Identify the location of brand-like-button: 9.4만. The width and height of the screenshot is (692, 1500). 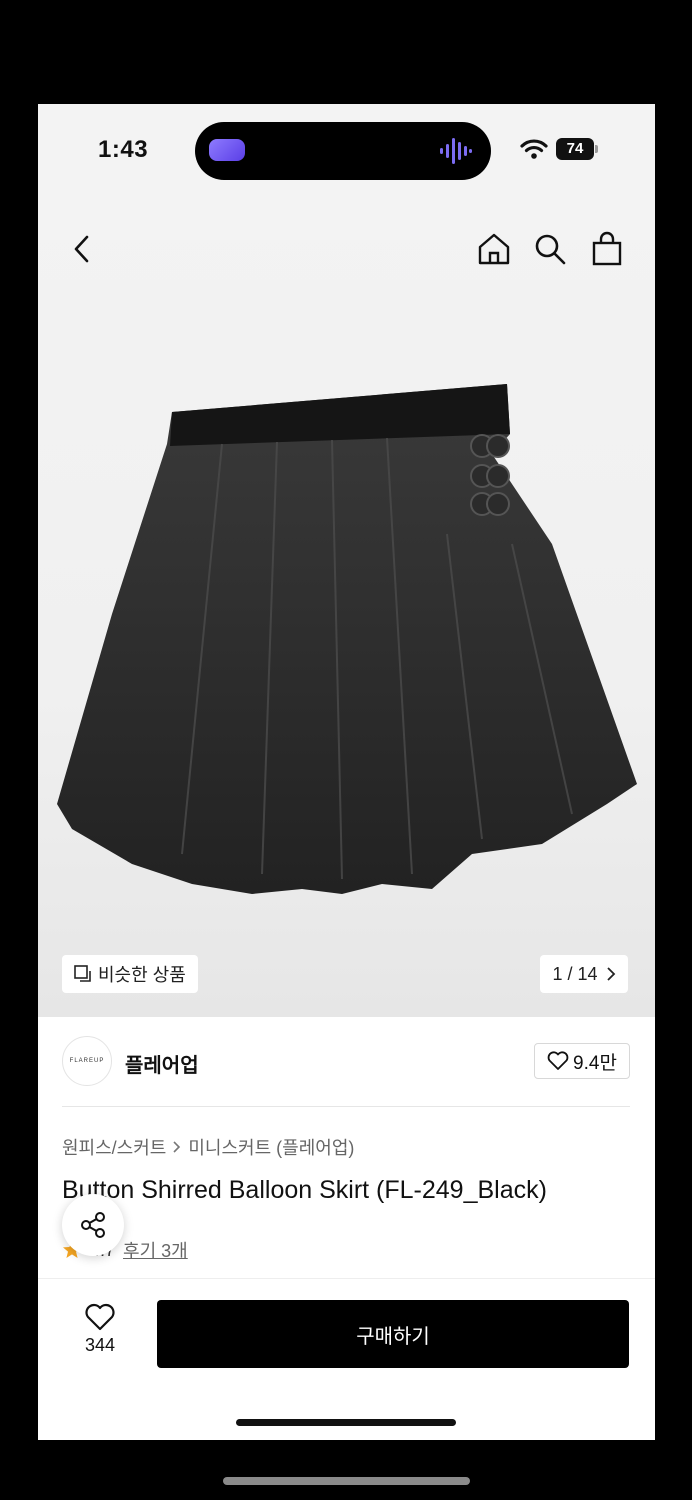
(582, 1061).